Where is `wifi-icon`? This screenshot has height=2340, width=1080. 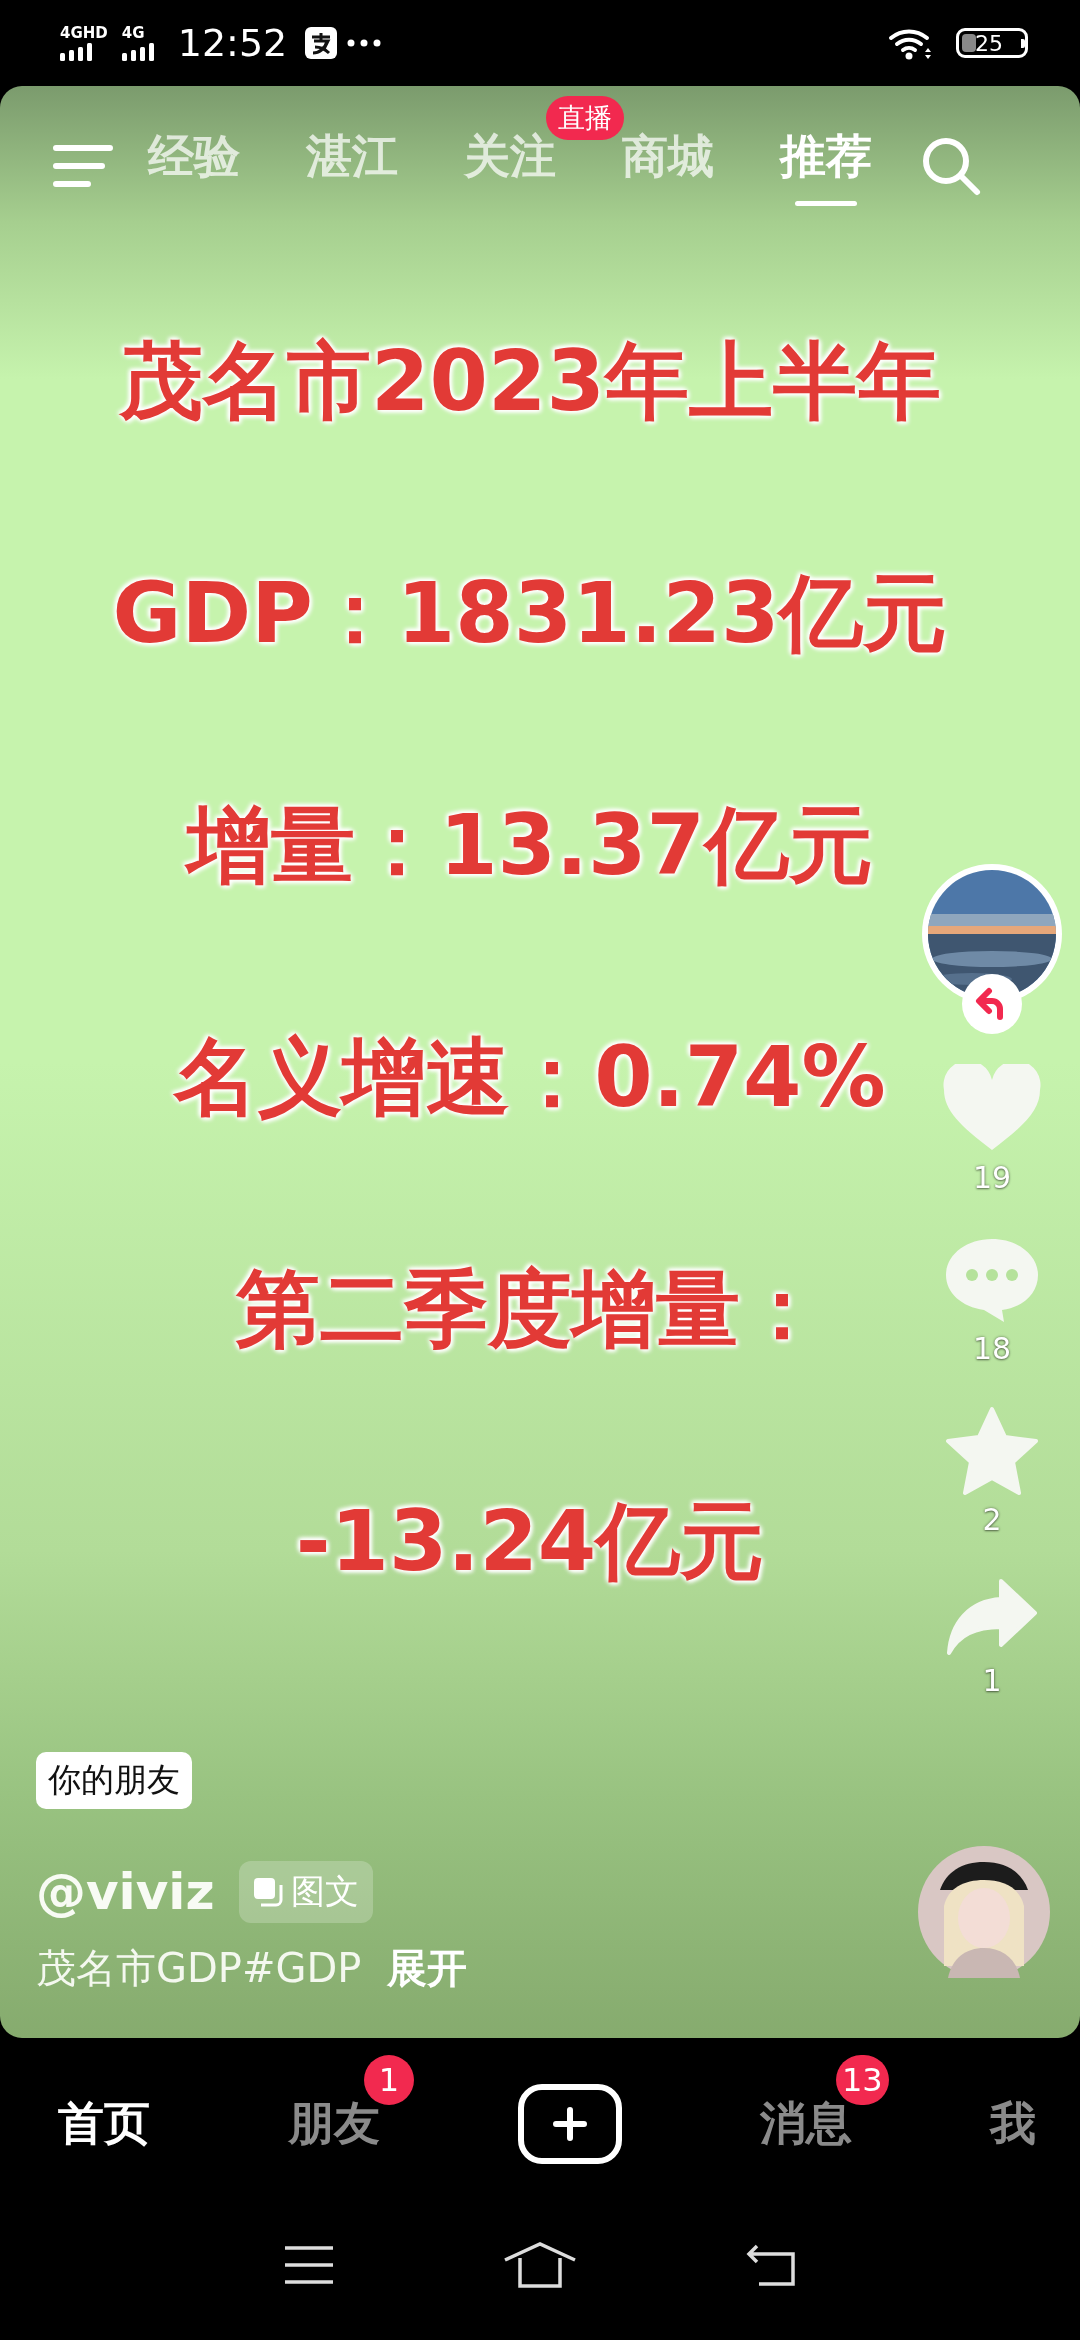 wifi-icon is located at coordinates (911, 43).